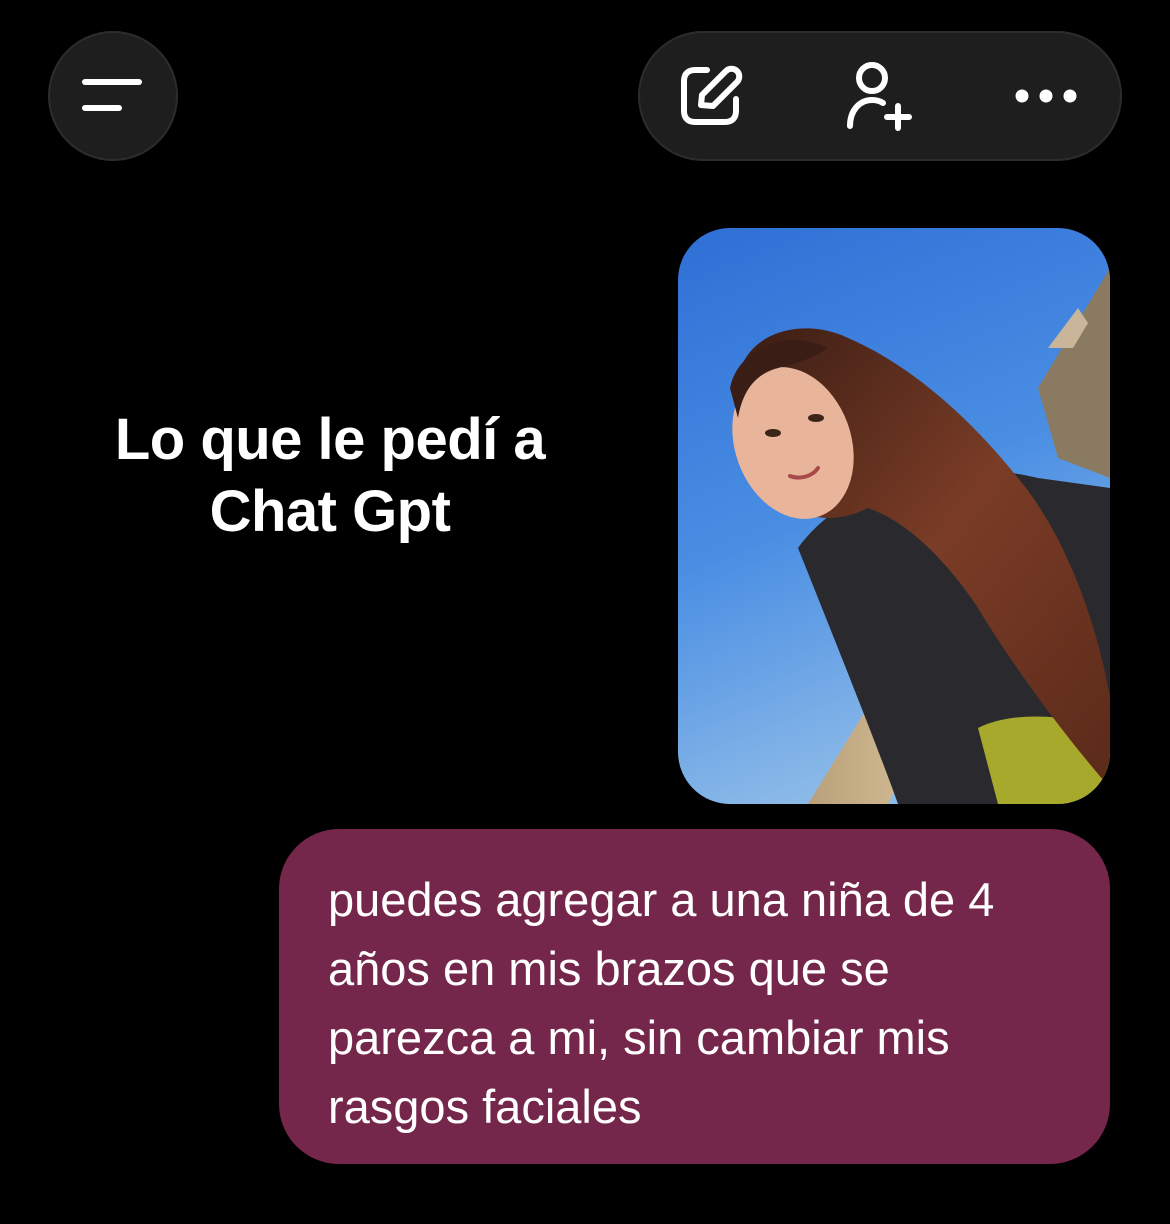  I want to click on menu-button, so click(113, 96).